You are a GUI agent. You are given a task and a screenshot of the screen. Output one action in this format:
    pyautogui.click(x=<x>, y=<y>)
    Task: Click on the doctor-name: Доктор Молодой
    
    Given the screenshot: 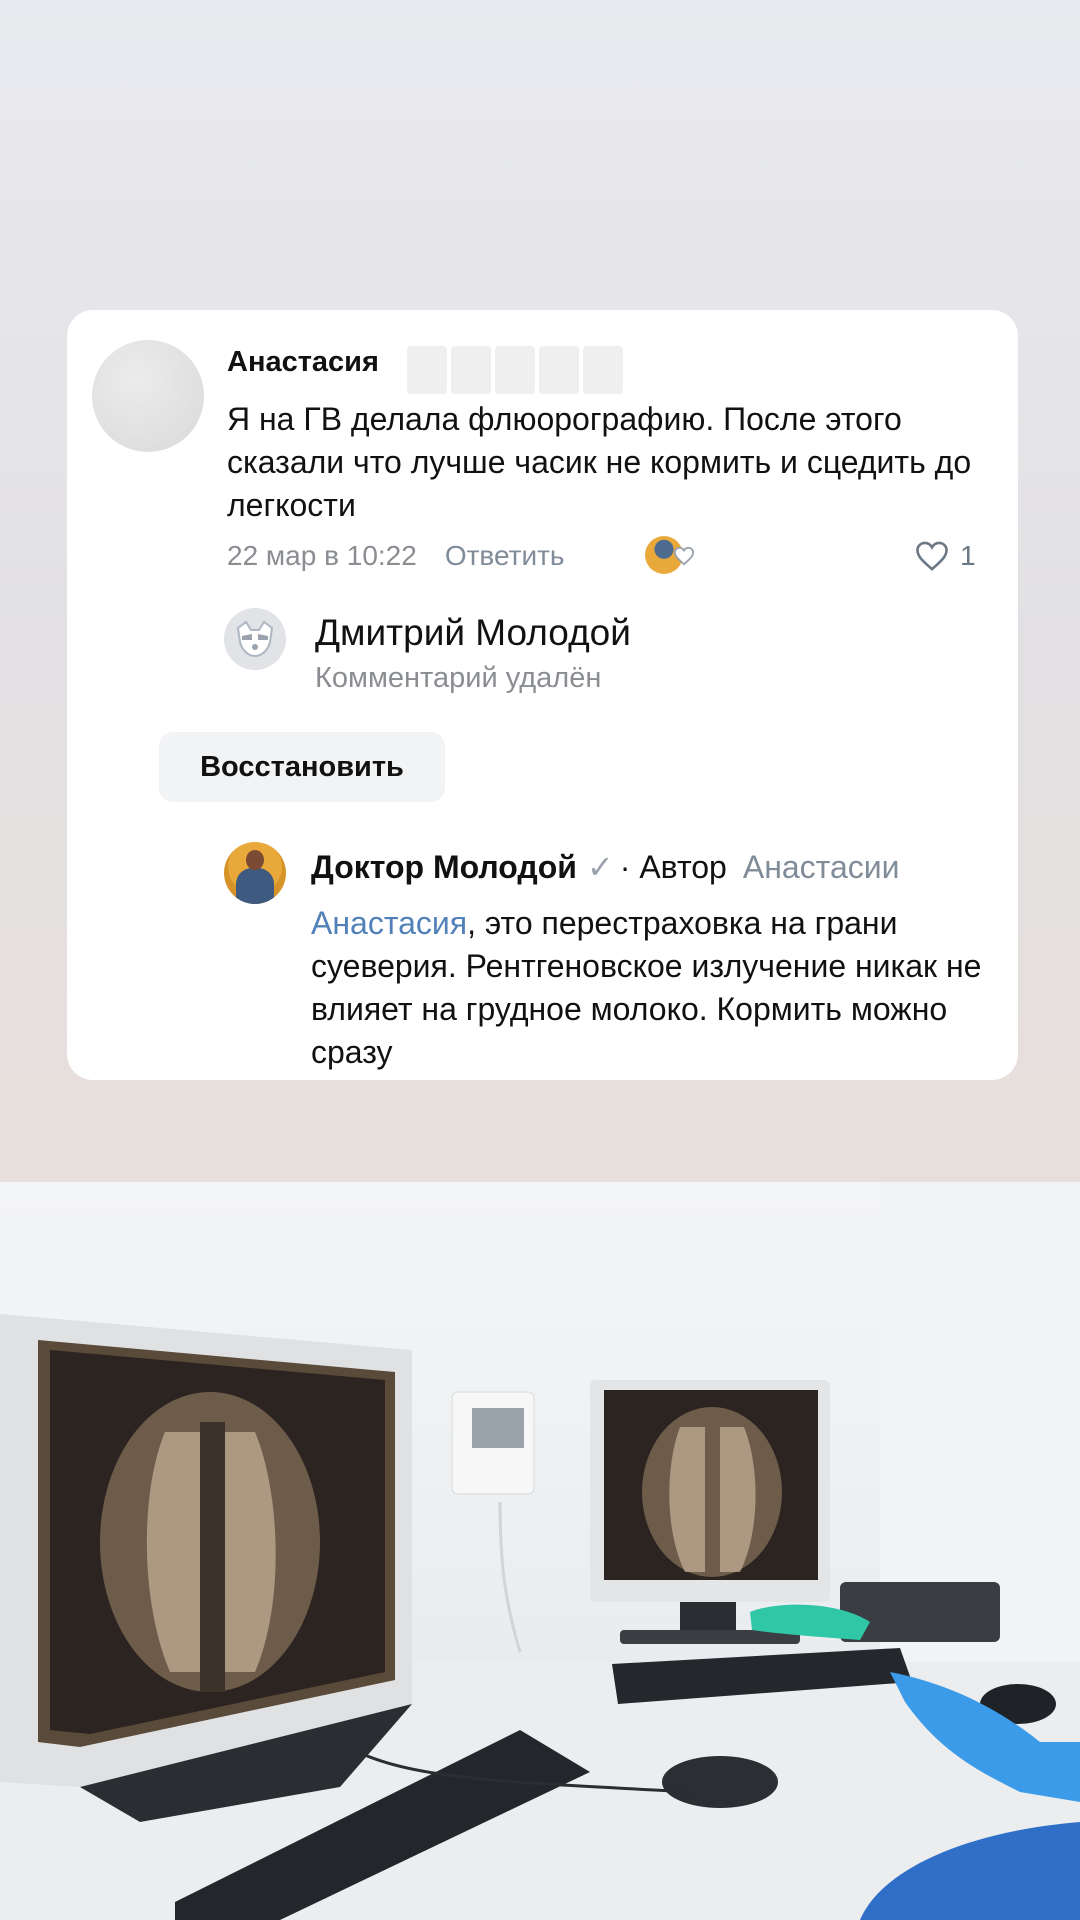 What is the action you would take?
    pyautogui.click(x=444, y=867)
    